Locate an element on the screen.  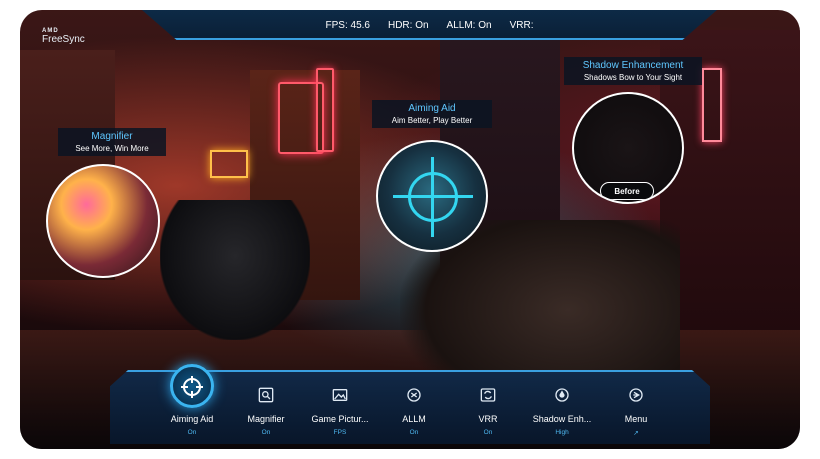
menu-item-game-picture: Game Pictur... FPS is located at coordinates (340, 406).